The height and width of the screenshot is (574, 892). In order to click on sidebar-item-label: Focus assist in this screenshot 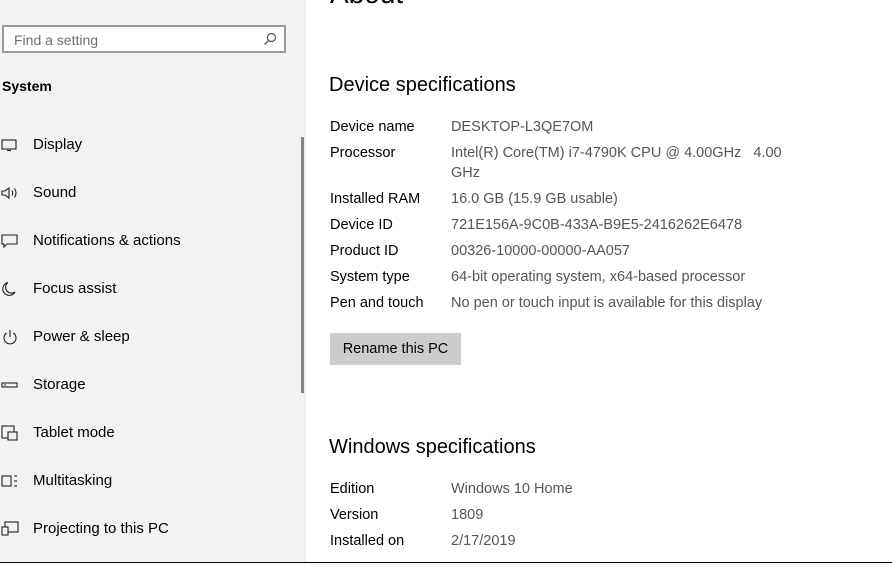, I will do `click(75, 288)`.